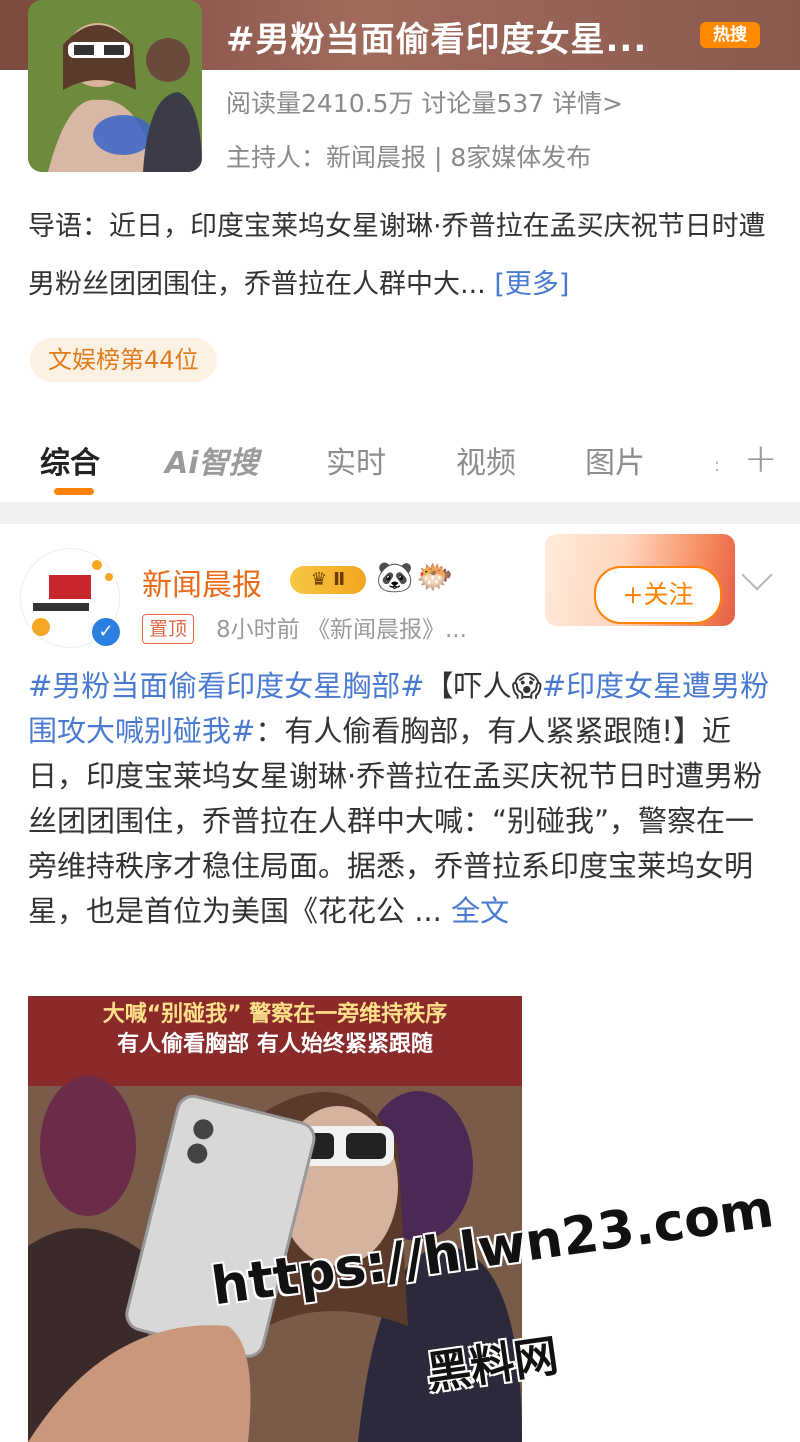  I want to click on pinned-badge: 置顶, so click(168, 629).